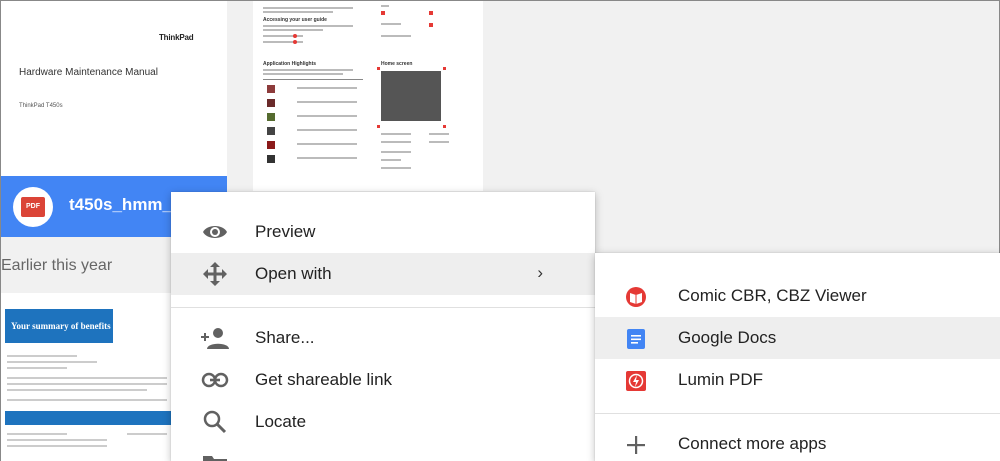  I want to click on menu-divider, so click(383, 307).